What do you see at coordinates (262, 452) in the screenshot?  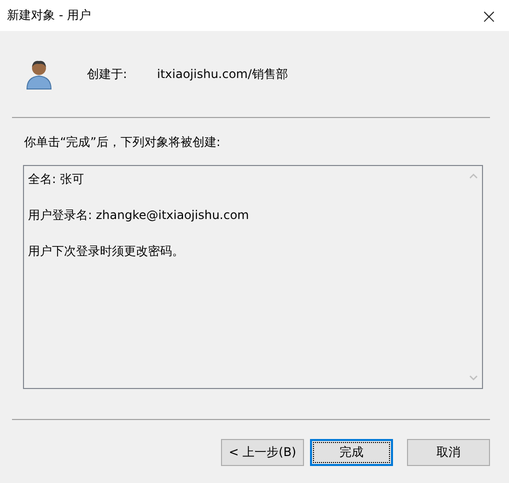 I see `dialog-button: < 上一步(B)` at bounding box center [262, 452].